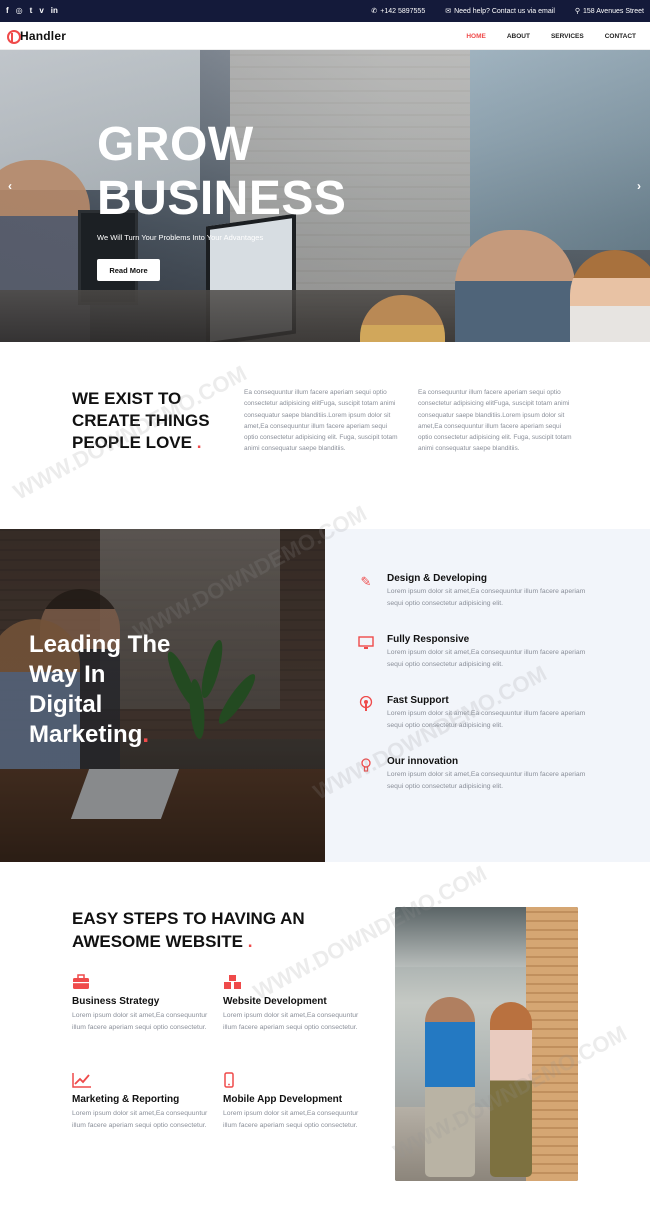 The width and height of the screenshot is (650, 1222). Describe the element at coordinates (610, 296) in the screenshot. I see `hero-person-woman` at that location.